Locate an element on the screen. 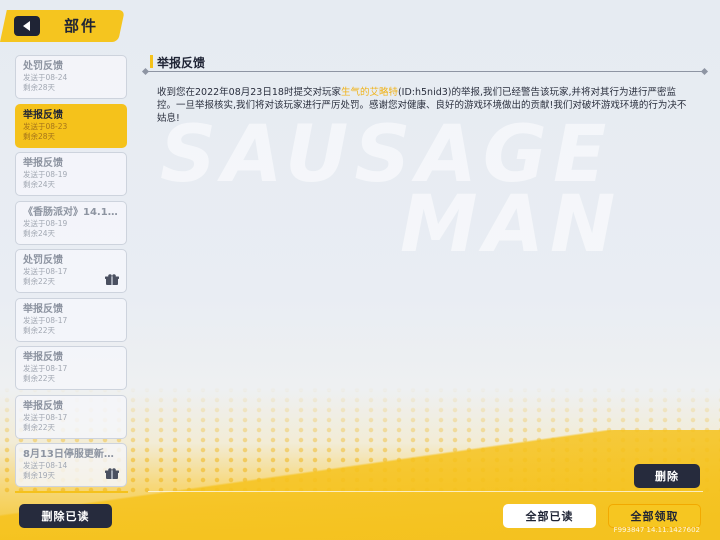 Image resolution: width=720 pixels, height=540 pixels. mail-item: 处罚反馈 发送于08-17 剩余22天 is located at coordinates (71, 271).